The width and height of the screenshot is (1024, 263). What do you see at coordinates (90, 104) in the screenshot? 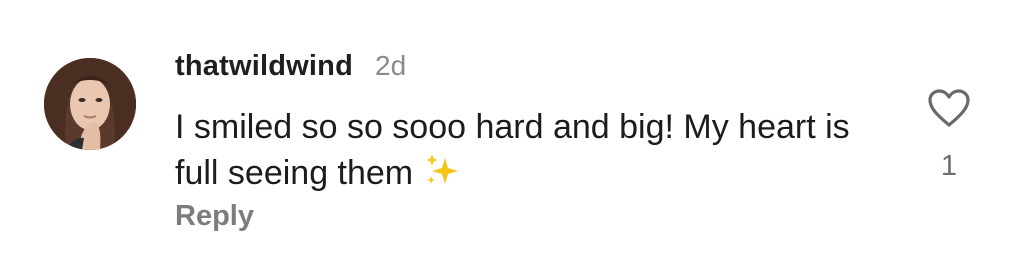
I see `avatar` at bounding box center [90, 104].